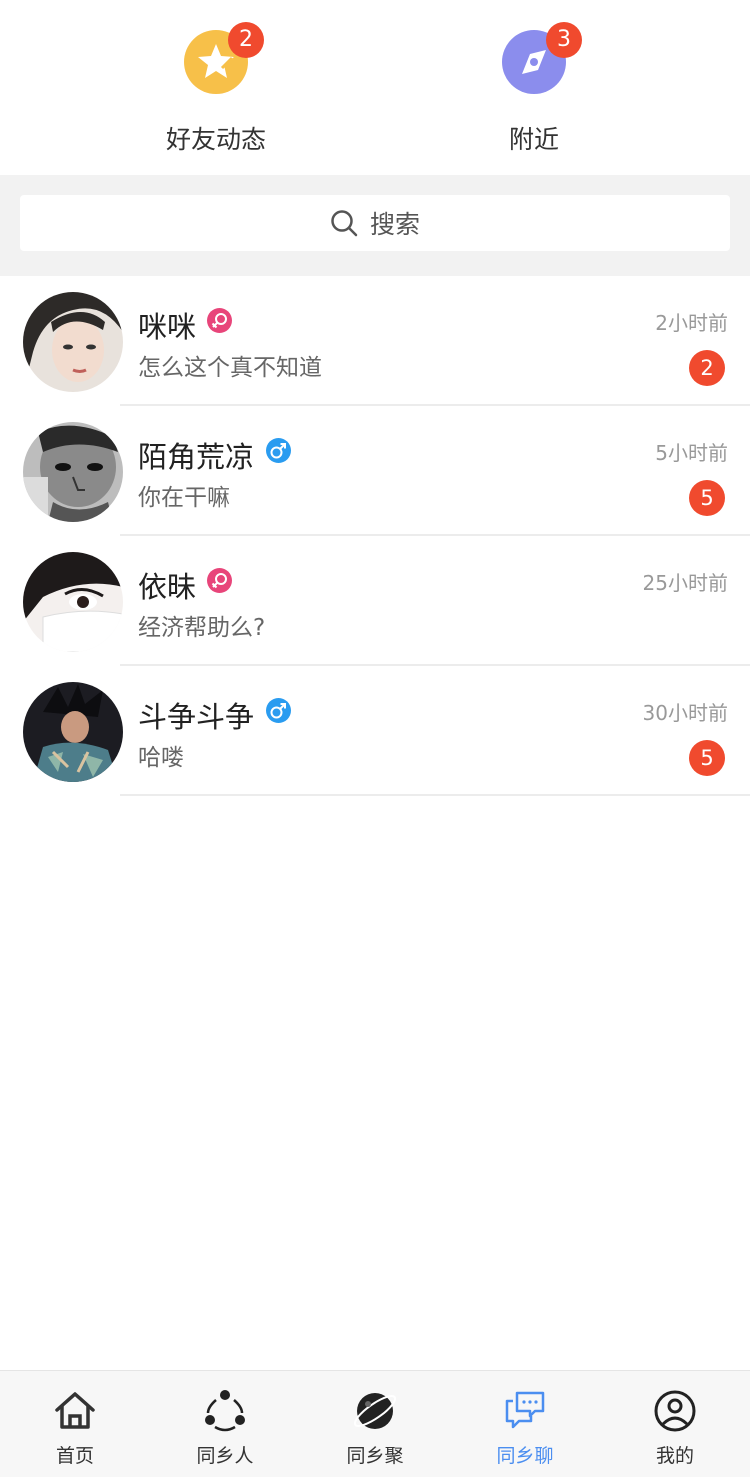 The height and width of the screenshot is (1477, 750). Describe the element at coordinates (525, 1410) in the screenshot. I see `chat-icon` at that location.